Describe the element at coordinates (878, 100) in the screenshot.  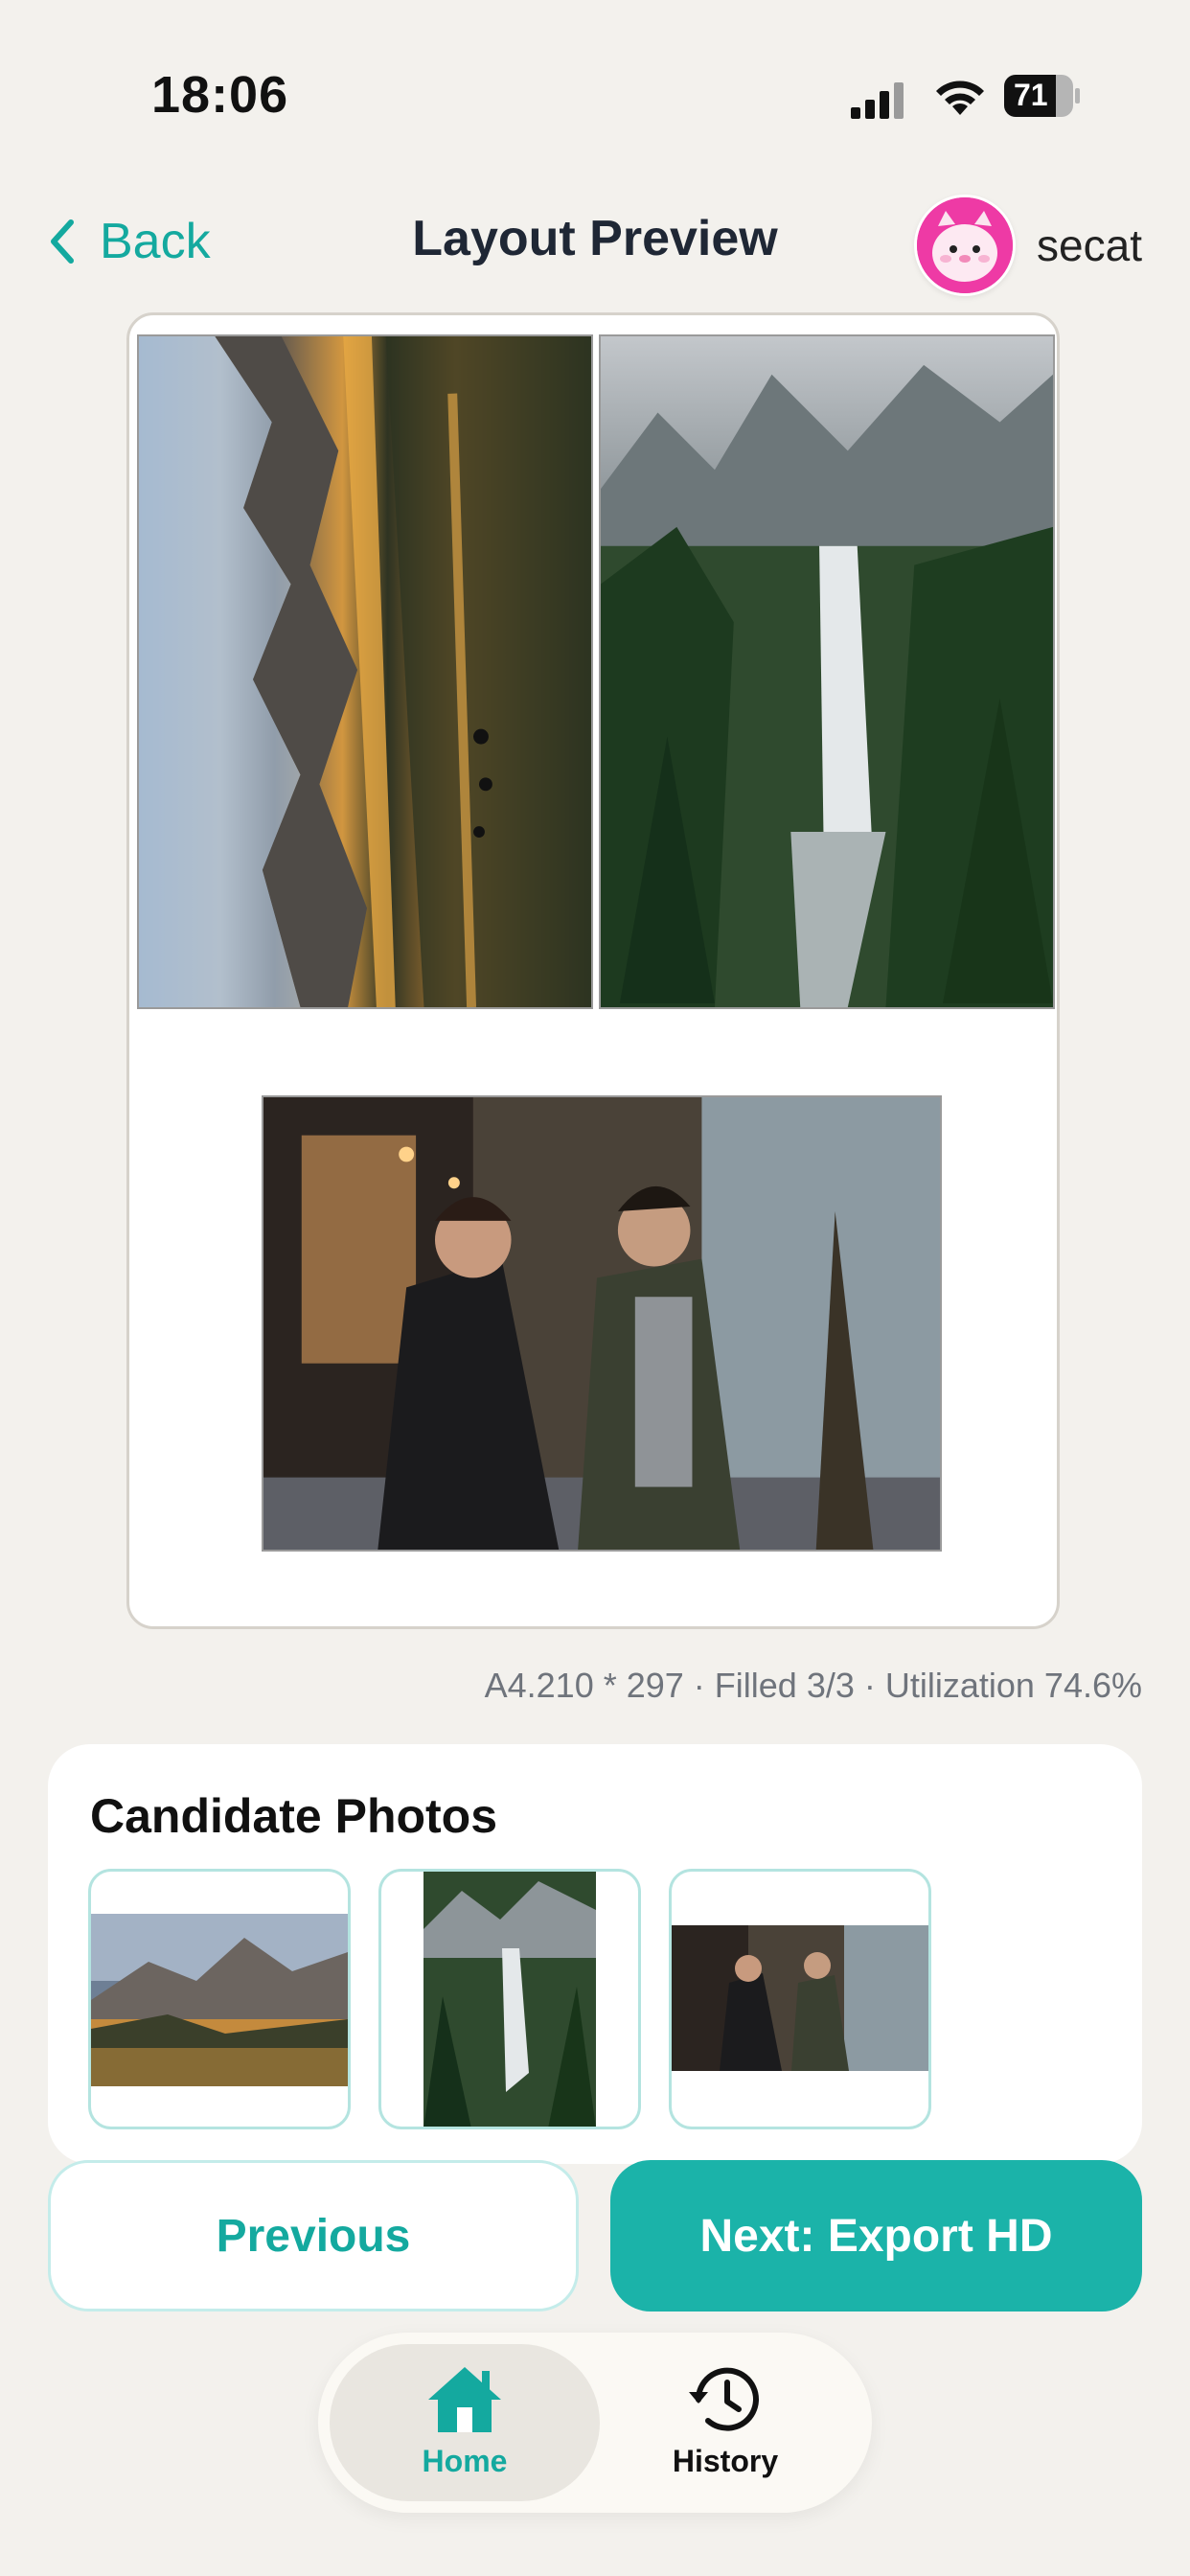
I see `signal-icon` at that location.